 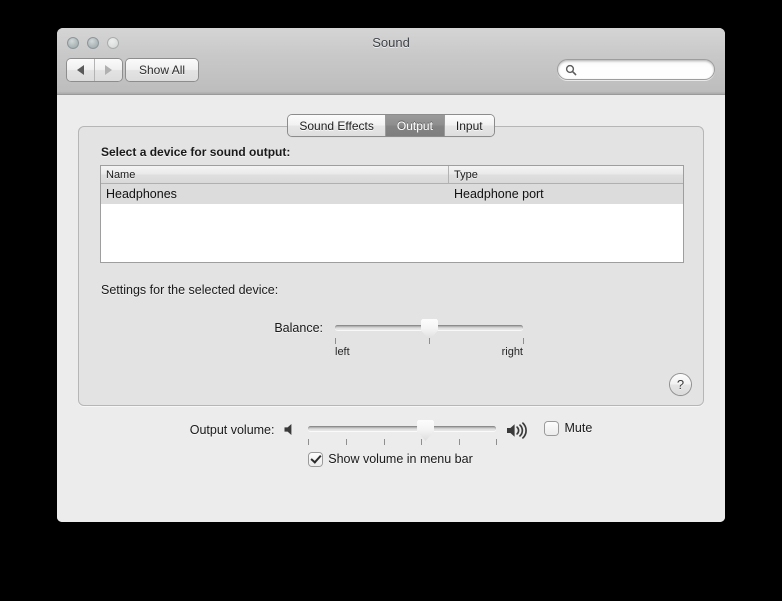 I want to click on column-header-type: Type, so click(x=566, y=174).